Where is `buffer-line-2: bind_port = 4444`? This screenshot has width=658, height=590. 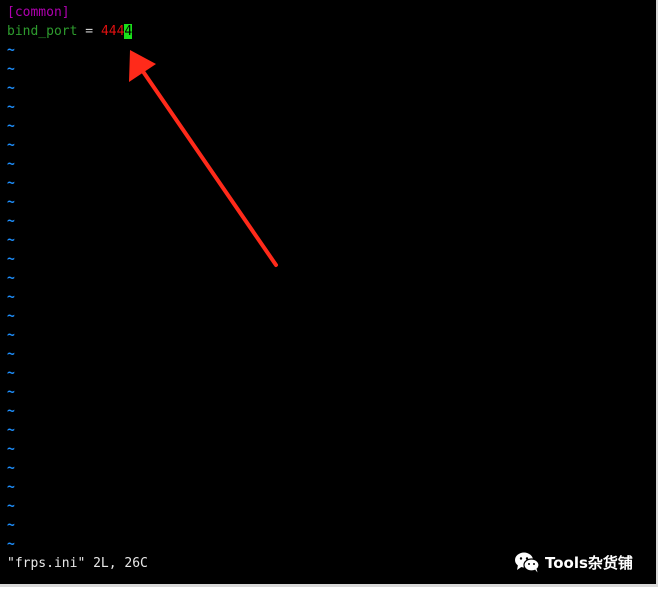
buffer-line-2: bind_port = 4444 is located at coordinates (331, 31).